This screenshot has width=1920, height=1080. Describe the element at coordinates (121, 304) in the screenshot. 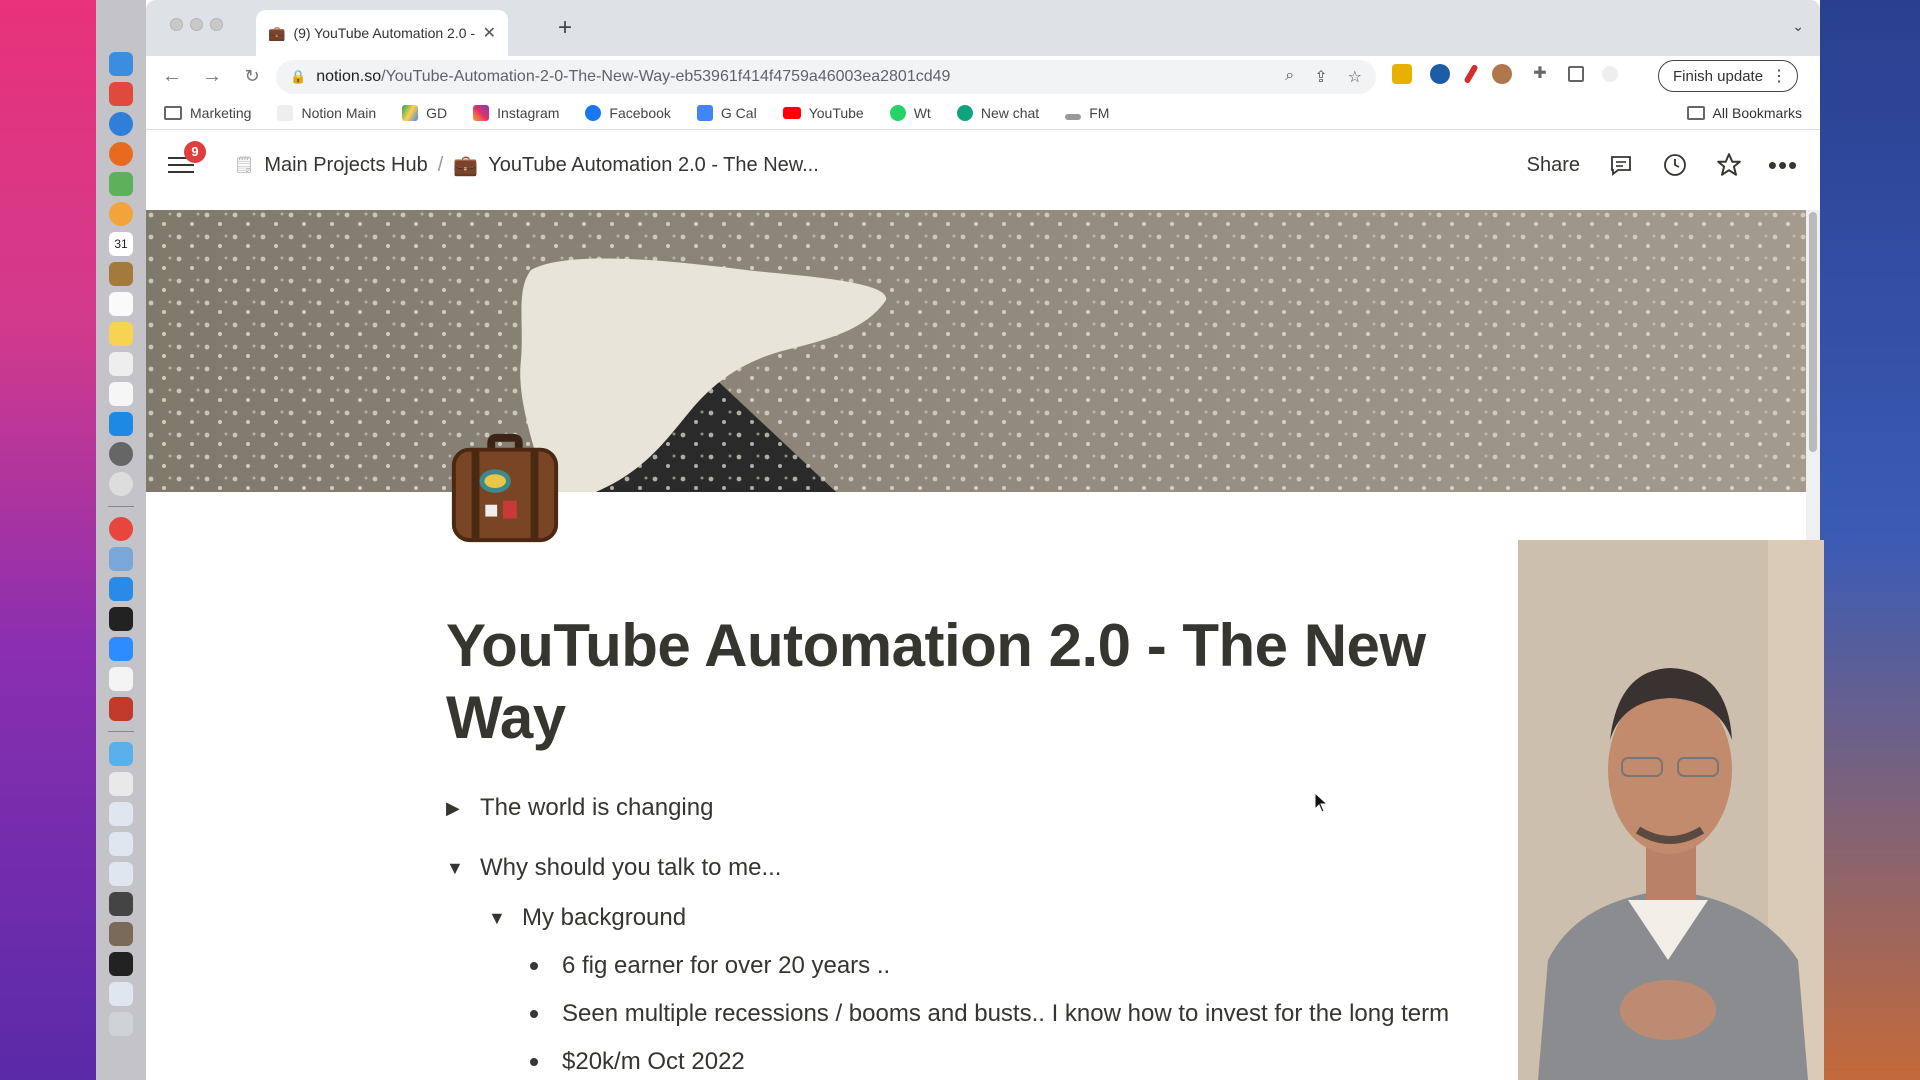

I see `reminders-icon` at that location.